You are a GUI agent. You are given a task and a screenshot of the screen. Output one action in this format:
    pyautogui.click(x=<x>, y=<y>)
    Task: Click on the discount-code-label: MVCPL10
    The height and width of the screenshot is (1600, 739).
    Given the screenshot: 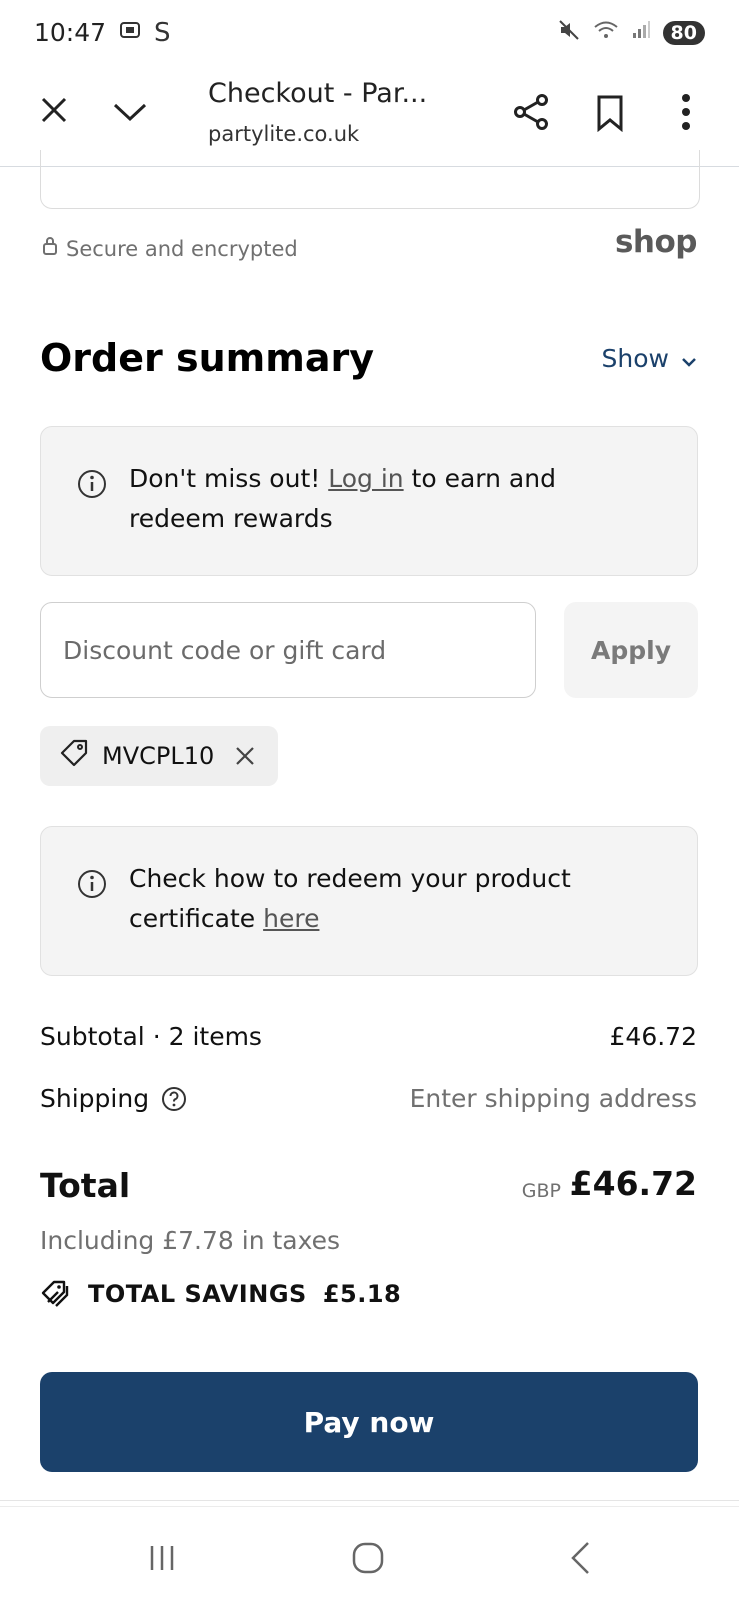 What is the action you would take?
    pyautogui.click(x=158, y=756)
    